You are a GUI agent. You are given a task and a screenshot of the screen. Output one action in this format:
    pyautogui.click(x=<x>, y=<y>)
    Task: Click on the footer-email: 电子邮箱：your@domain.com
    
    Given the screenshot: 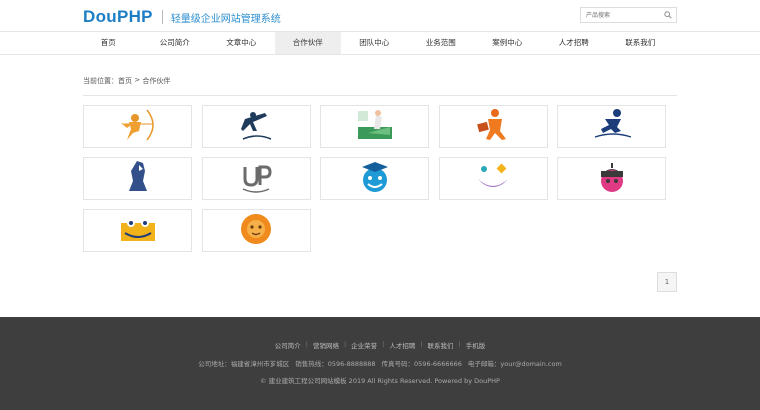 What is the action you would take?
    pyautogui.click(x=514, y=364)
    